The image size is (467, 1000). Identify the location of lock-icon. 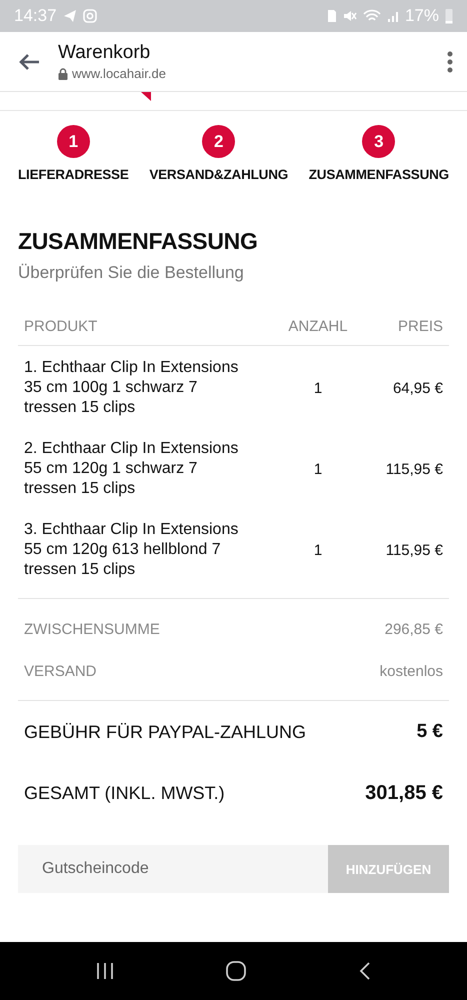
(63, 74).